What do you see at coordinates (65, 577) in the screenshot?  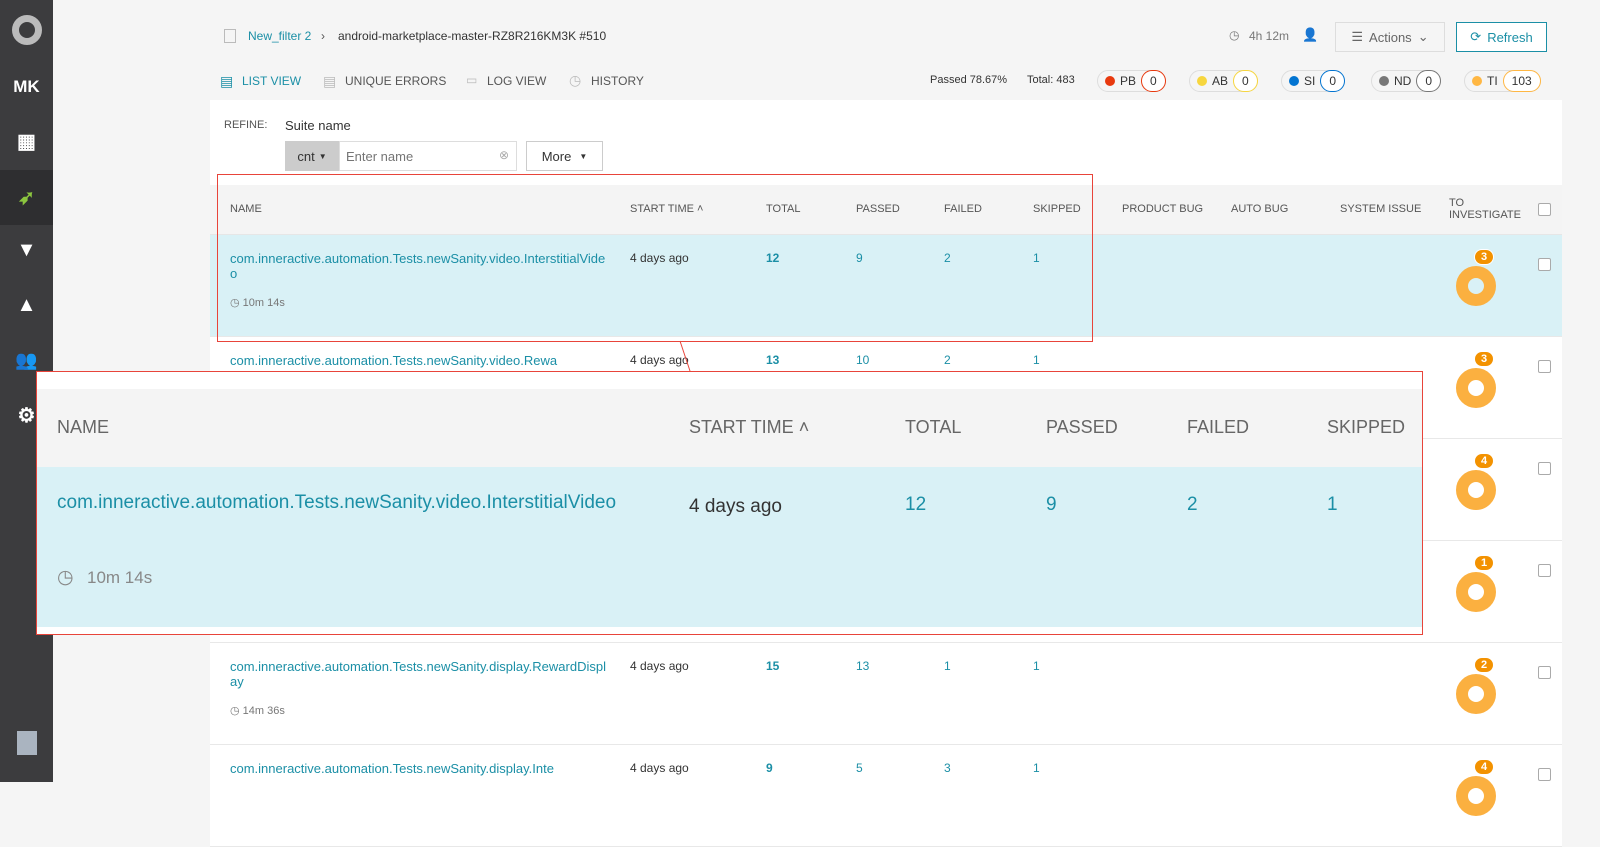 I see `callout-clock-icon: ◷` at bounding box center [65, 577].